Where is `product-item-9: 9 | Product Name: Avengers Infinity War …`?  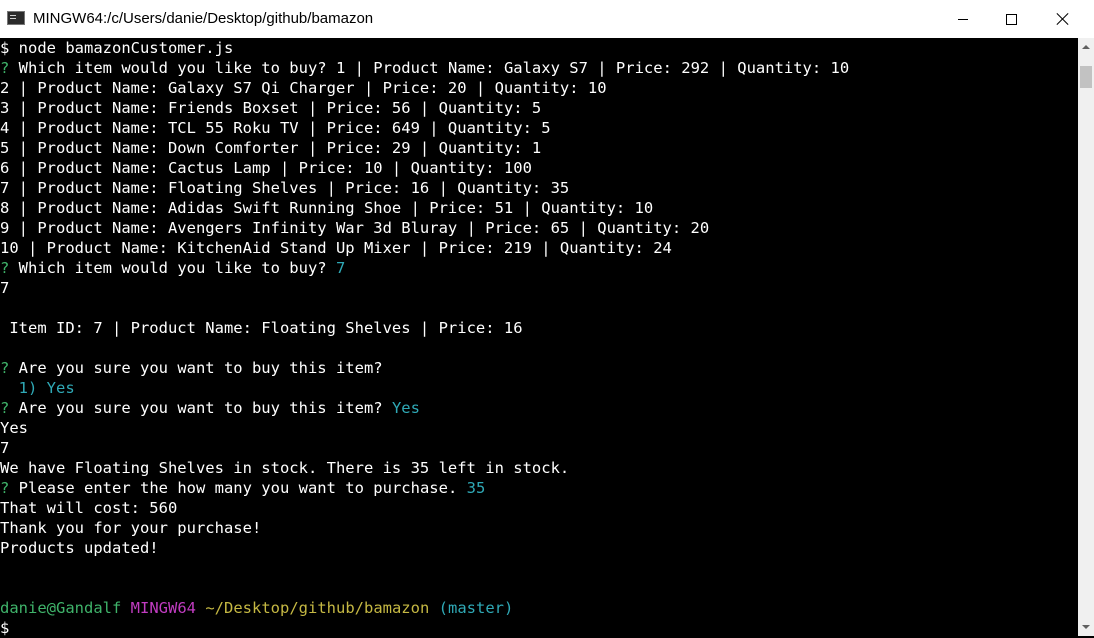 product-item-9: 9 | Product Name: Avengers Infinity War … is located at coordinates (355, 228).